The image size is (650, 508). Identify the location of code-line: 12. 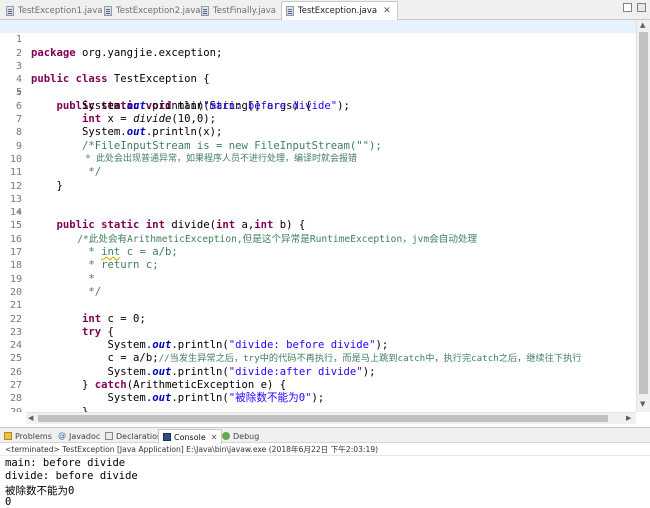
(318, 179).